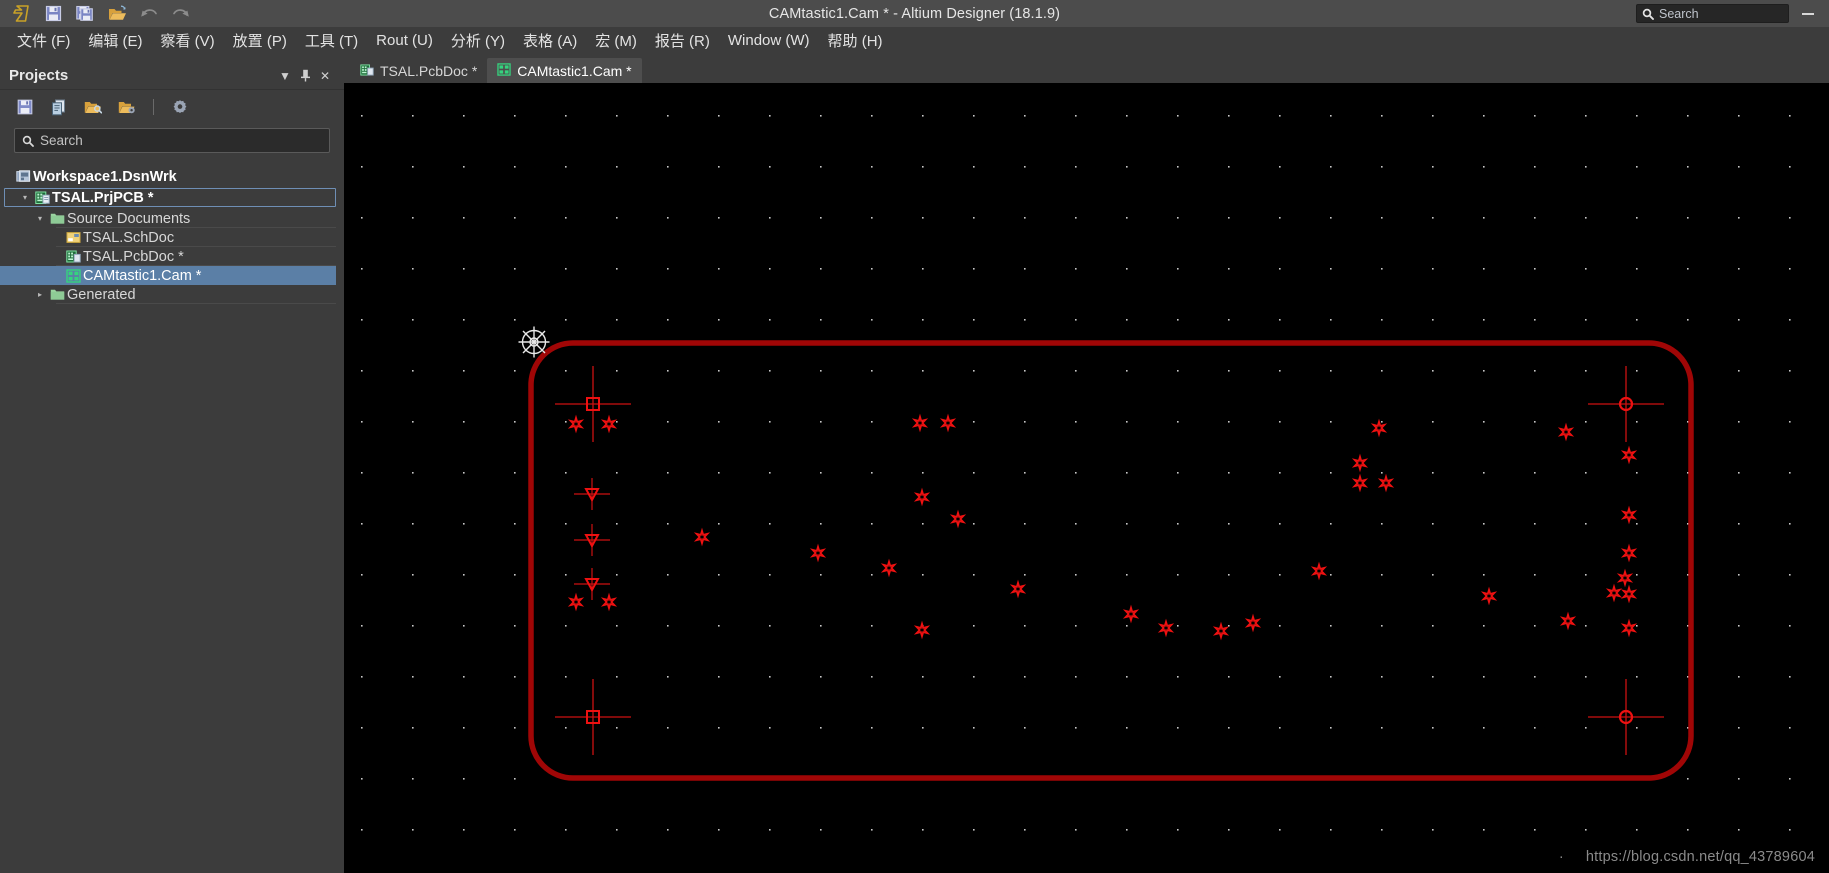 This screenshot has width=1829, height=873. Describe the element at coordinates (129, 237) in the screenshot. I see `tree-item-label: TSAL.SchDoc` at that location.